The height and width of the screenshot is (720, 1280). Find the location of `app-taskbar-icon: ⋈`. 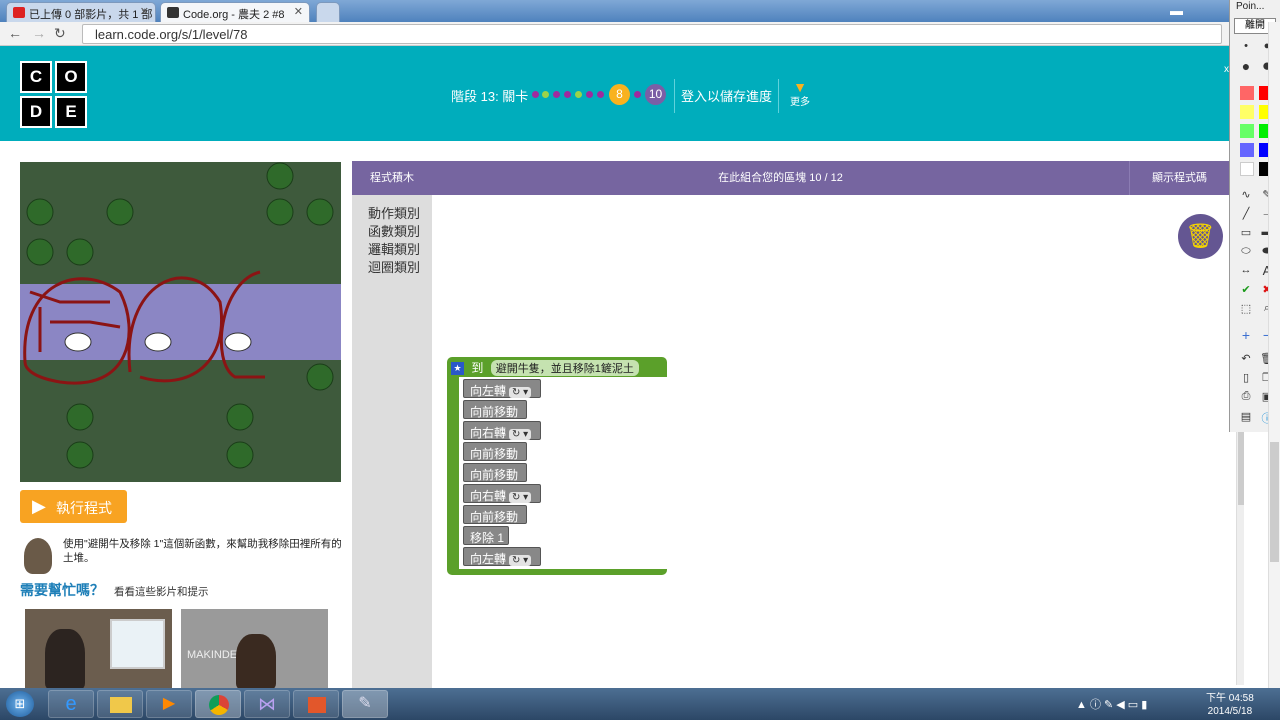

app-taskbar-icon: ⋈ is located at coordinates (267, 704).